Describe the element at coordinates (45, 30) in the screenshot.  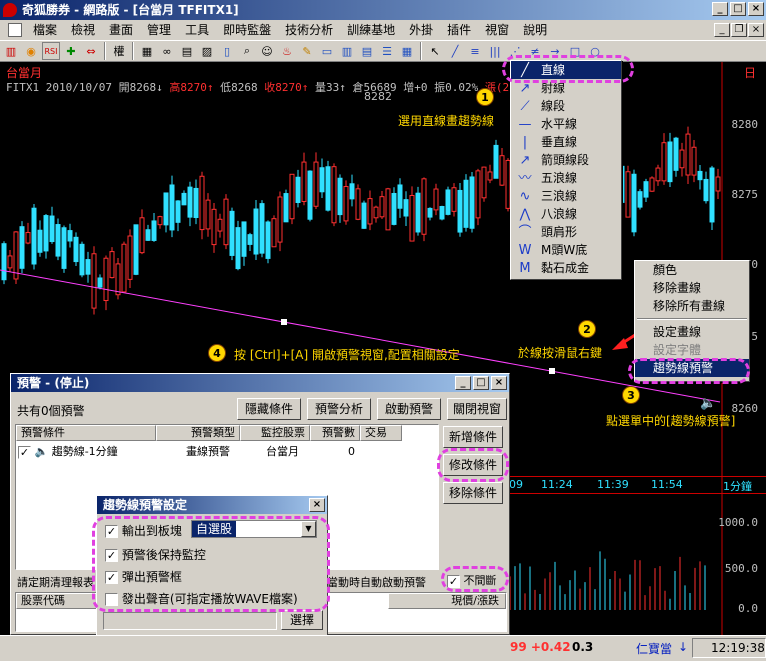
I see `menu-file: 檔案` at that location.